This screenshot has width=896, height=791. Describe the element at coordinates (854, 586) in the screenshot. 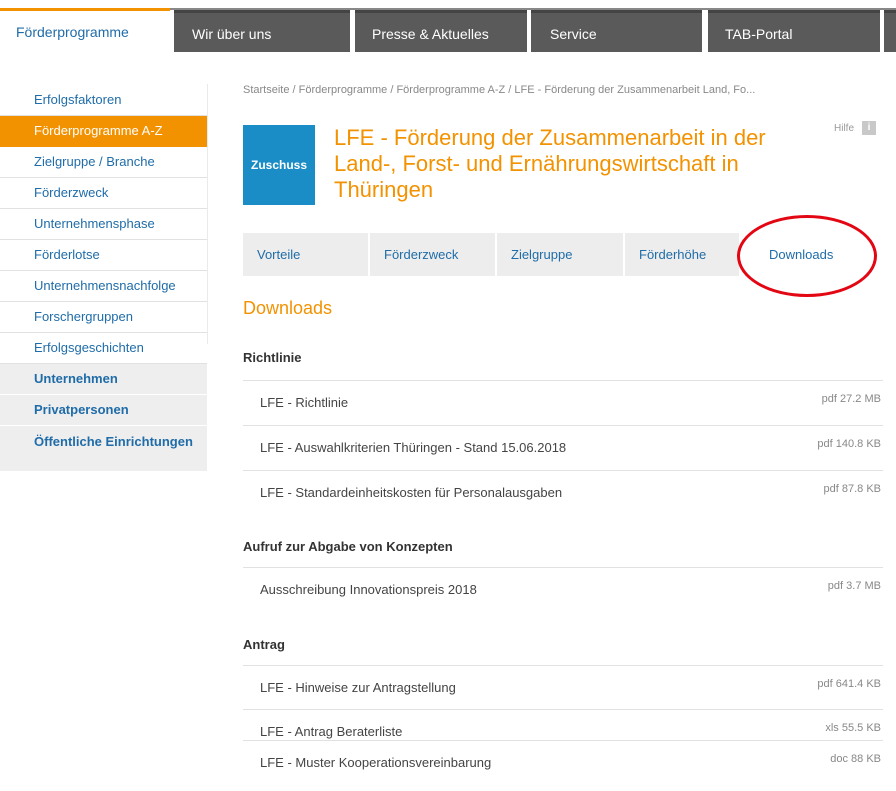

I see `file-meta: pdf 3.7 MB` at that location.